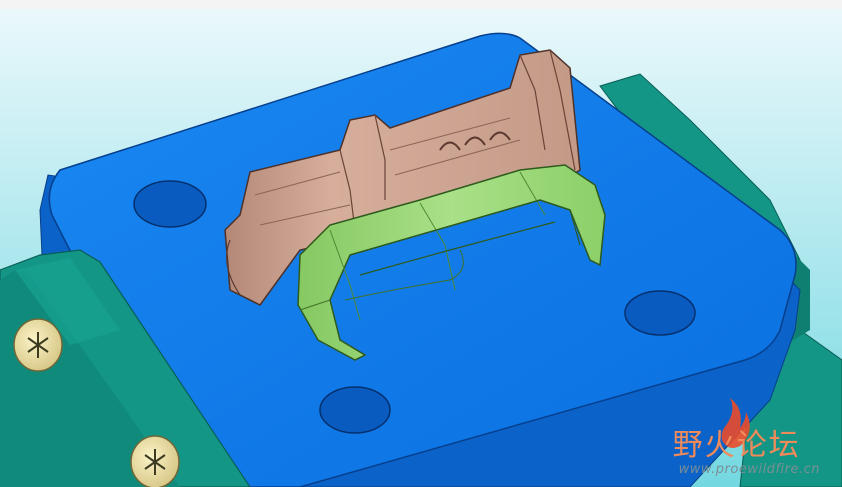  What do you see at coordinates (749, 469) in the screenshot?
I see `watermark-url: www.proewildfire.cn` at bounding box center [749, 469].